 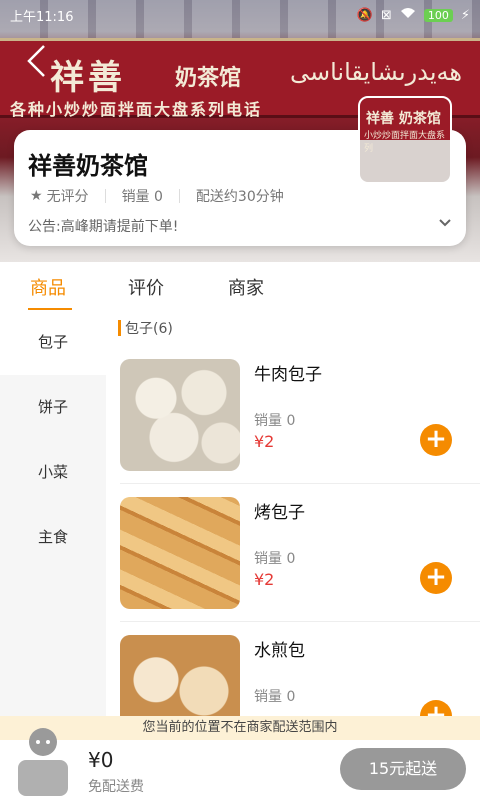 I want to click on cart-total: ¥0, so click(x=101, y=760).